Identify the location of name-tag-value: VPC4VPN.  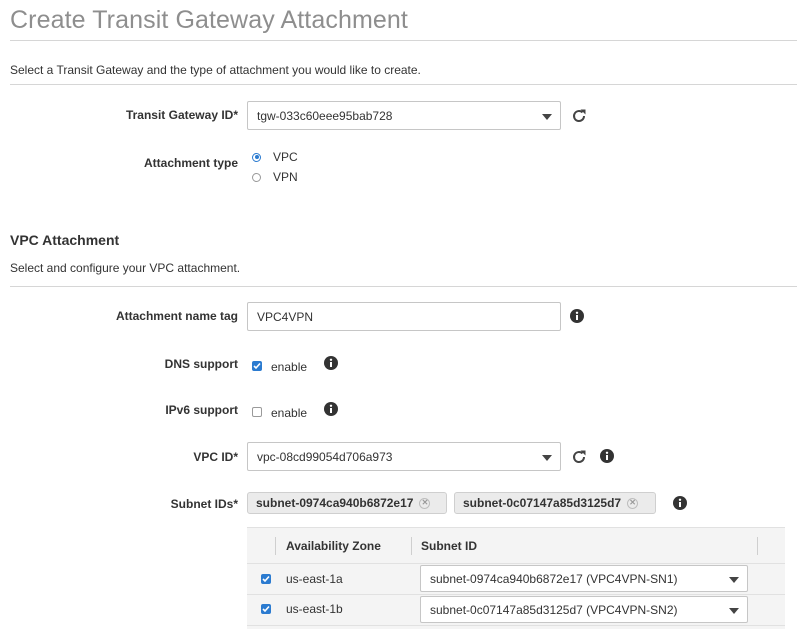
(285, 316).